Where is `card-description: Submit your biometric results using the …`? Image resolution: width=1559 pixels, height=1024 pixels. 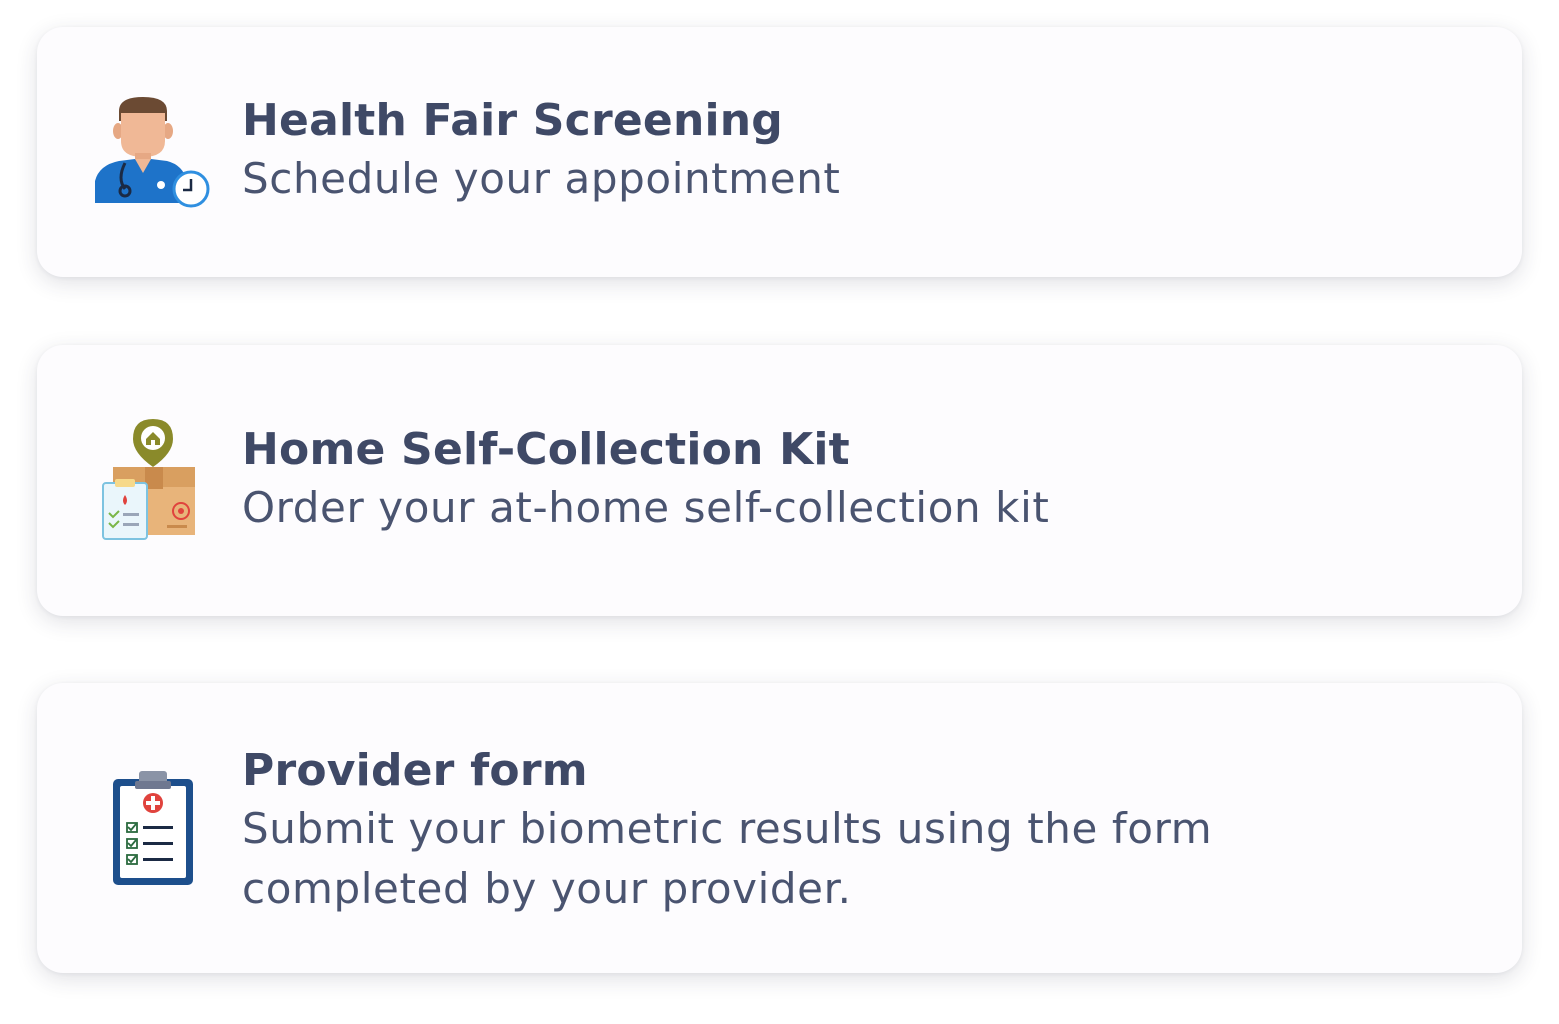 card-description: Submit your biometric results using the … is located at coordinates (727, 858).